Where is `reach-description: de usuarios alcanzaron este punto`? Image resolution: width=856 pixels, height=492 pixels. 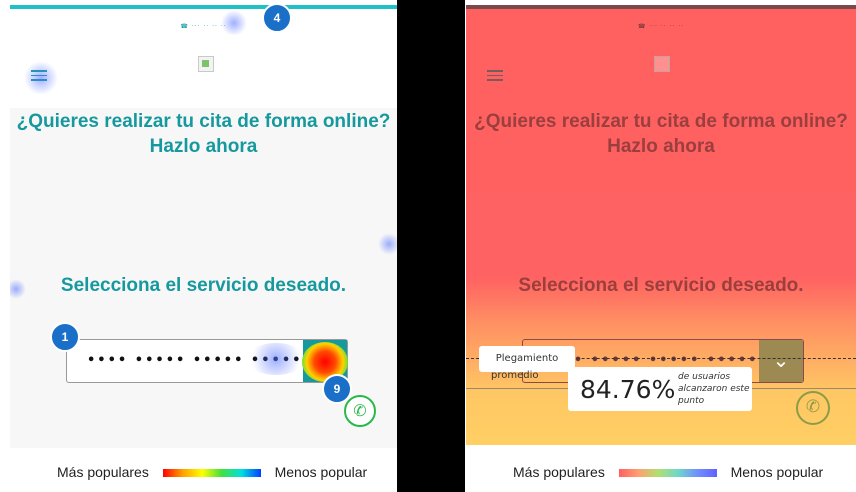
reach-description: de usuarios alcanzaron este punto is located at coordinates (714, 389).